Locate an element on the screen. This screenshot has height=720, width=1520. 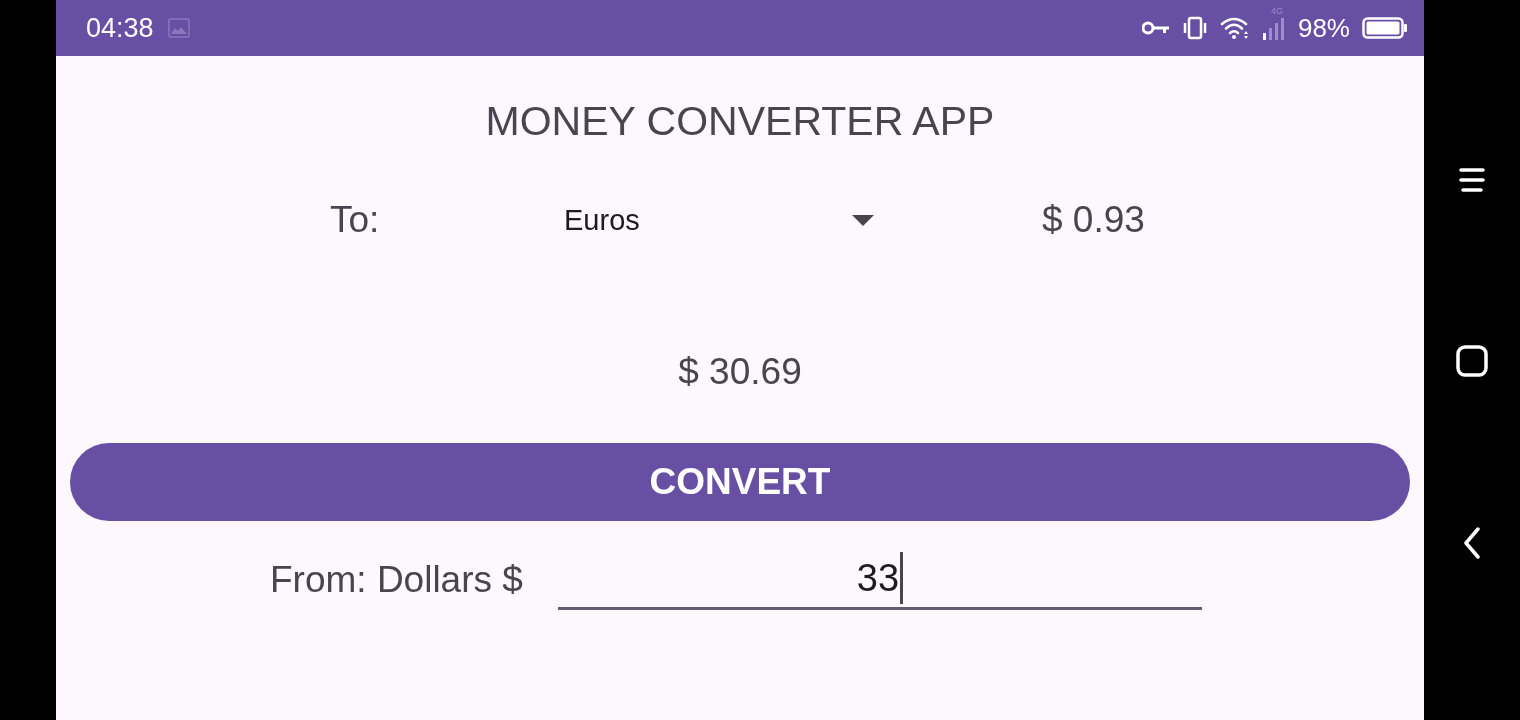
signal-icon is located at coordinates (1272, 29).